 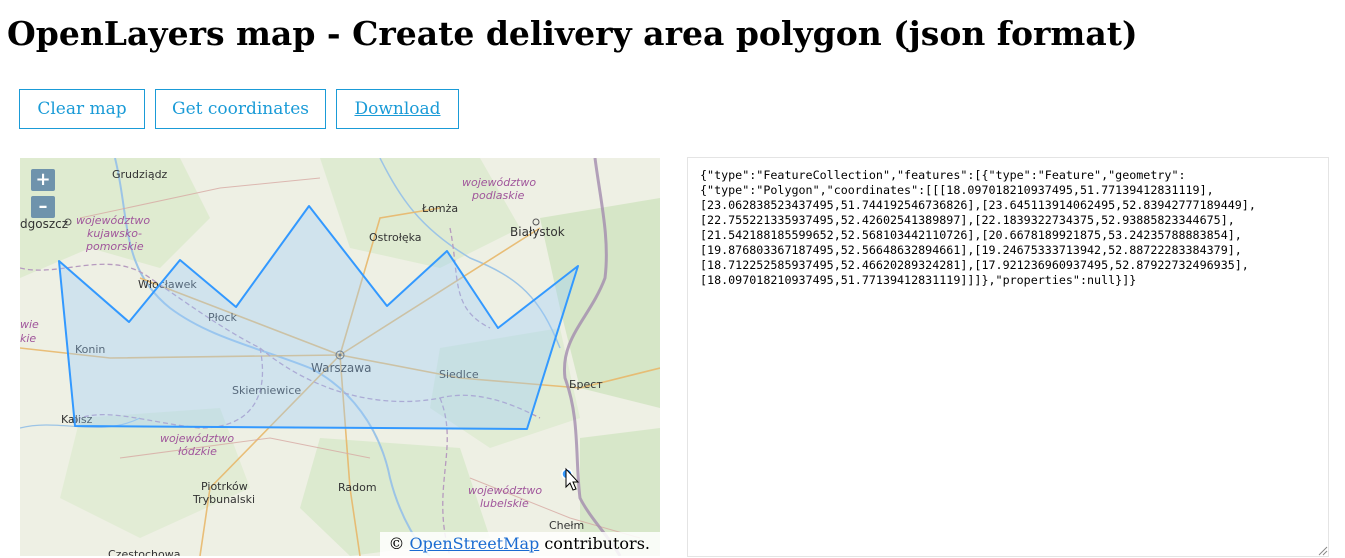 I want to click on city-label: Grudziądz, so click(x=140, y=174).